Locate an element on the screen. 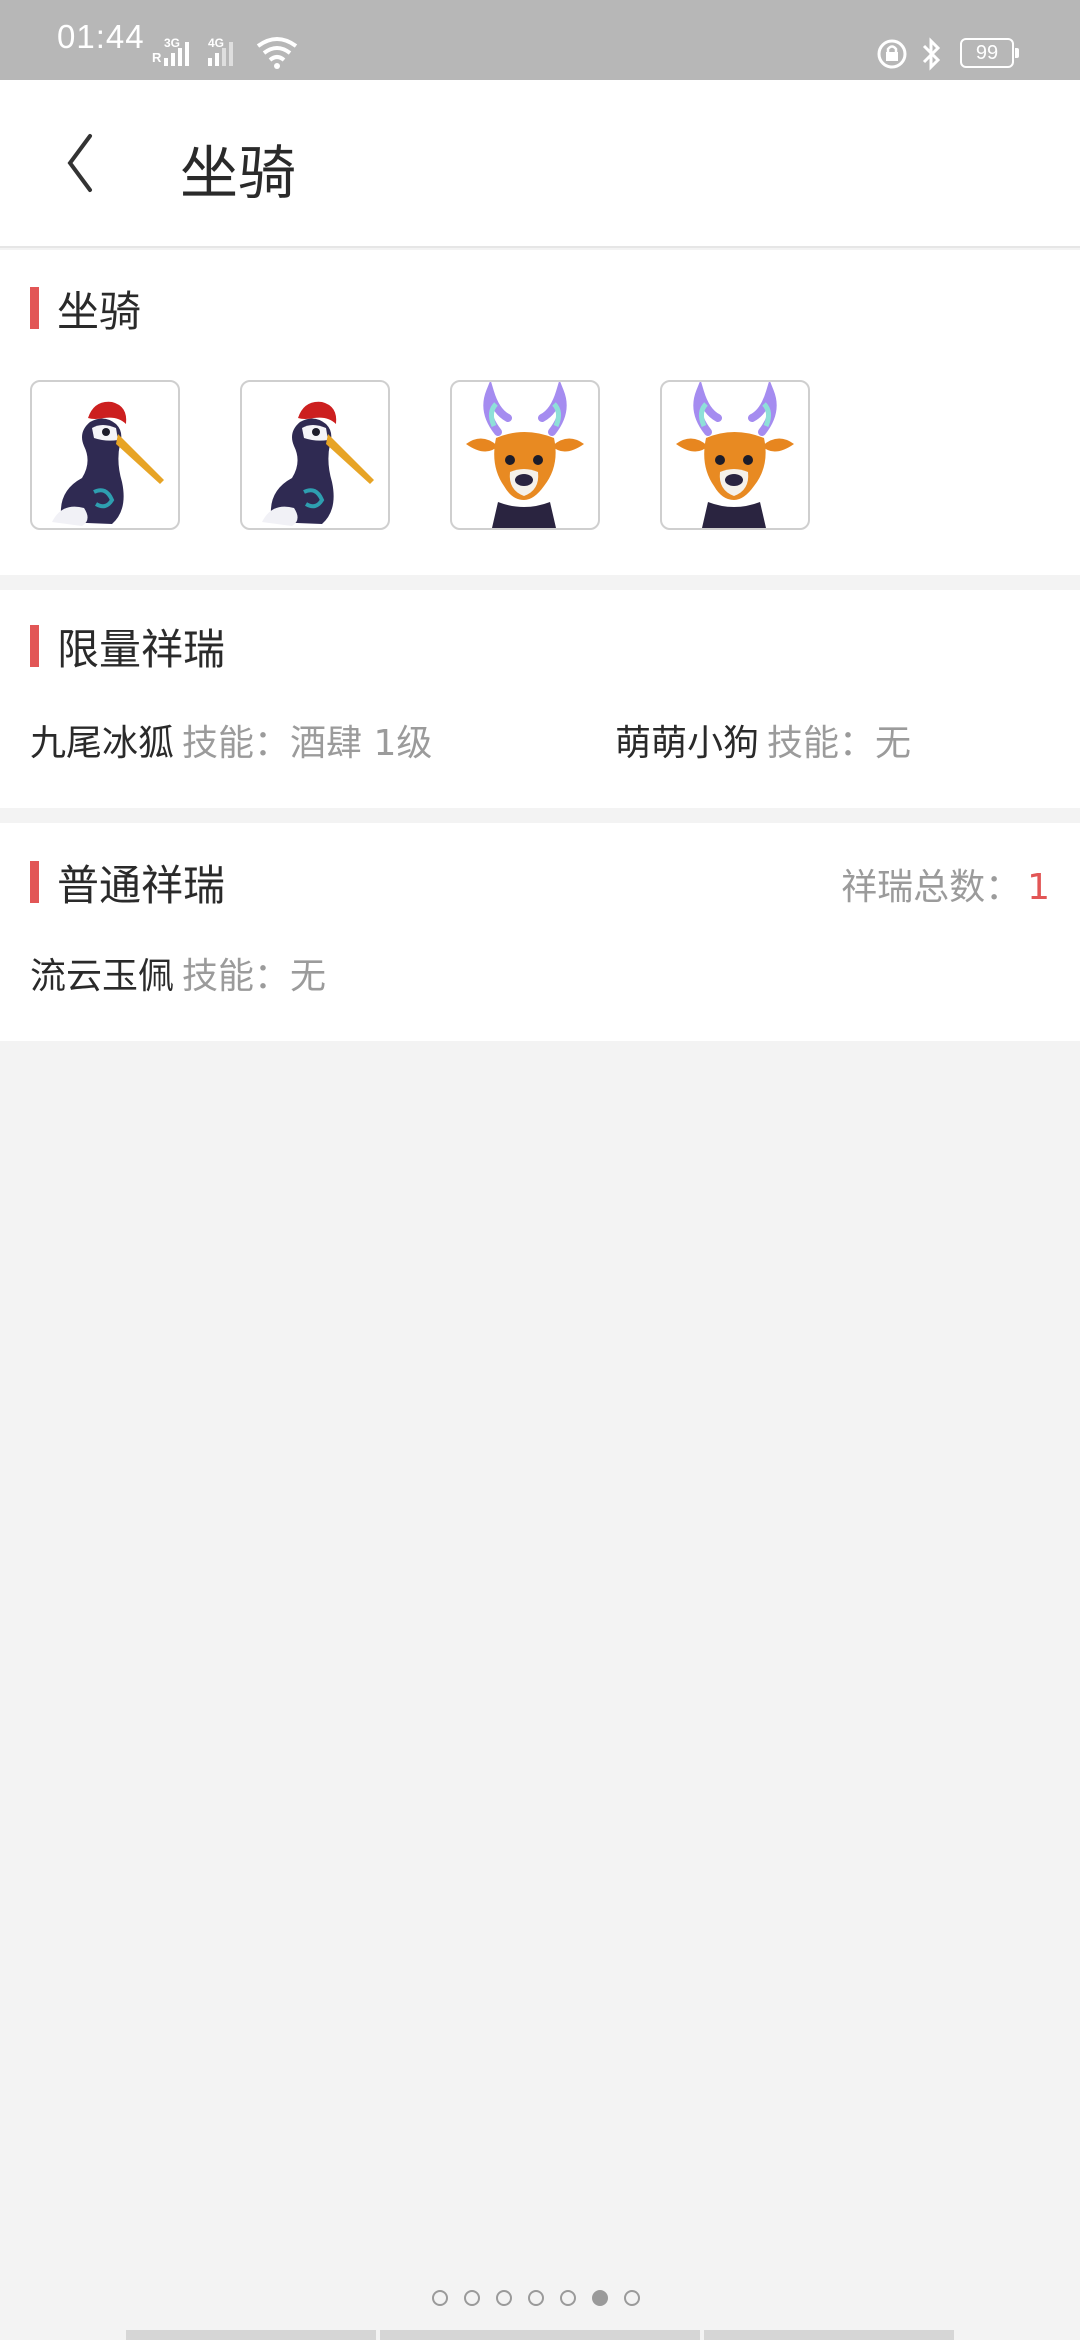  page-dot-active is located at coordinates (600, 2298).